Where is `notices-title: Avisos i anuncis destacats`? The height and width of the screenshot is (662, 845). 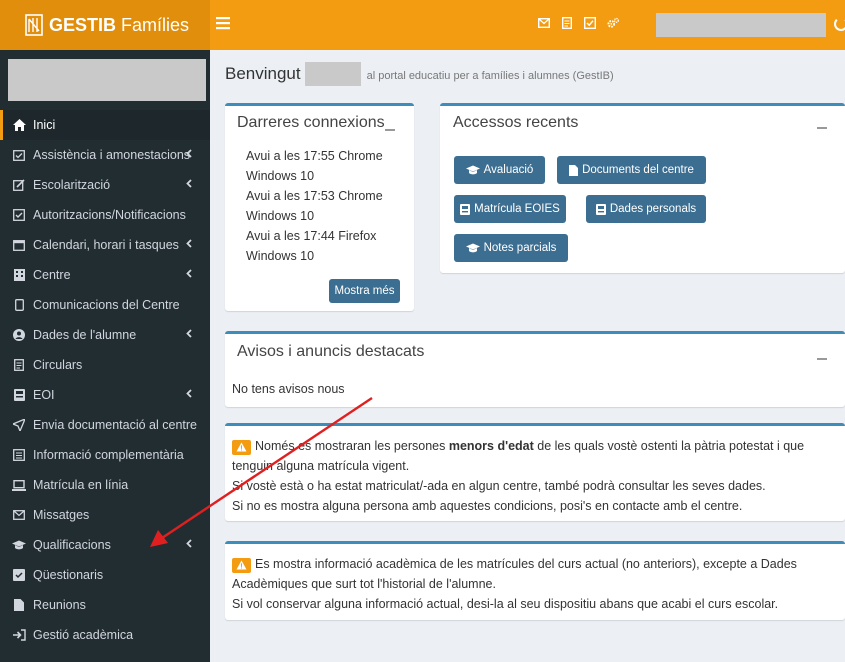
notices-title: Avisos i anuncis destacats is located at coordinates (331, 351).